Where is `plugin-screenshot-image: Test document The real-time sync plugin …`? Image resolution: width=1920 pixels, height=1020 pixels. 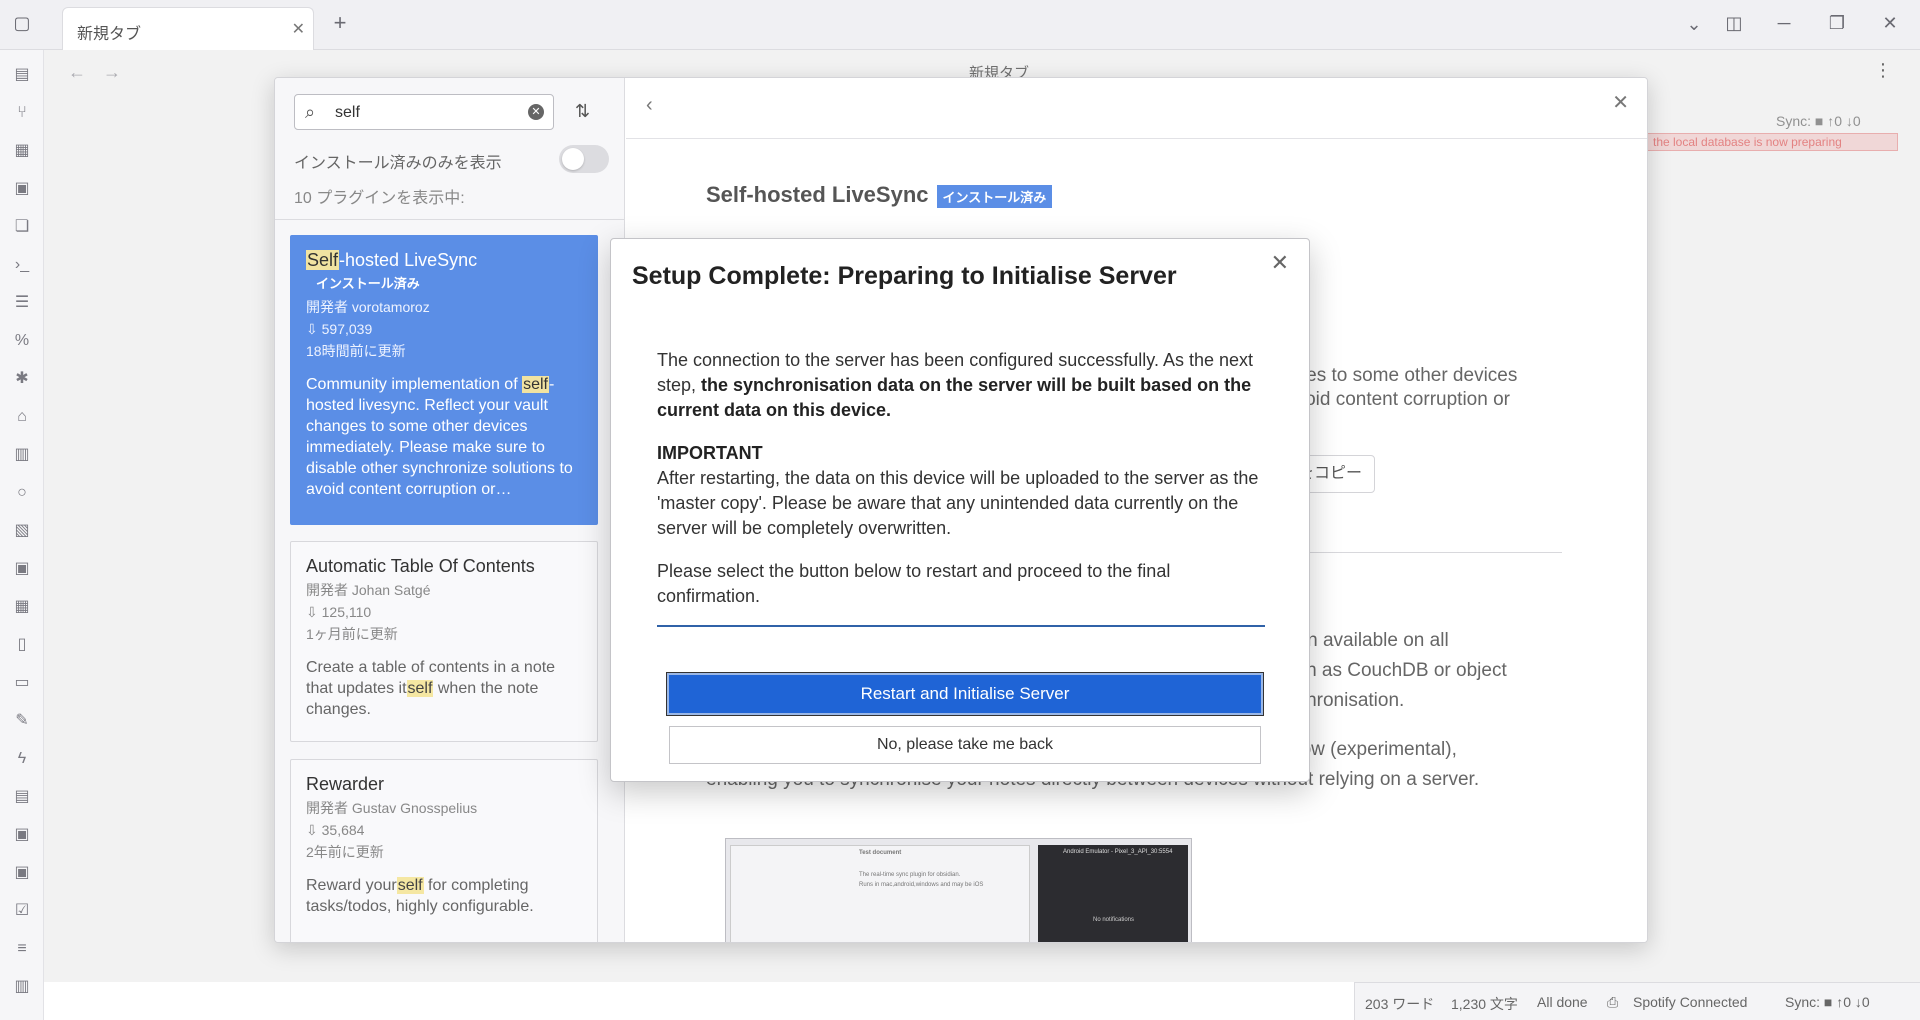 plugin-screenshot-image: Test document The real-time sync plugin … is located at coordinates (958, 890).